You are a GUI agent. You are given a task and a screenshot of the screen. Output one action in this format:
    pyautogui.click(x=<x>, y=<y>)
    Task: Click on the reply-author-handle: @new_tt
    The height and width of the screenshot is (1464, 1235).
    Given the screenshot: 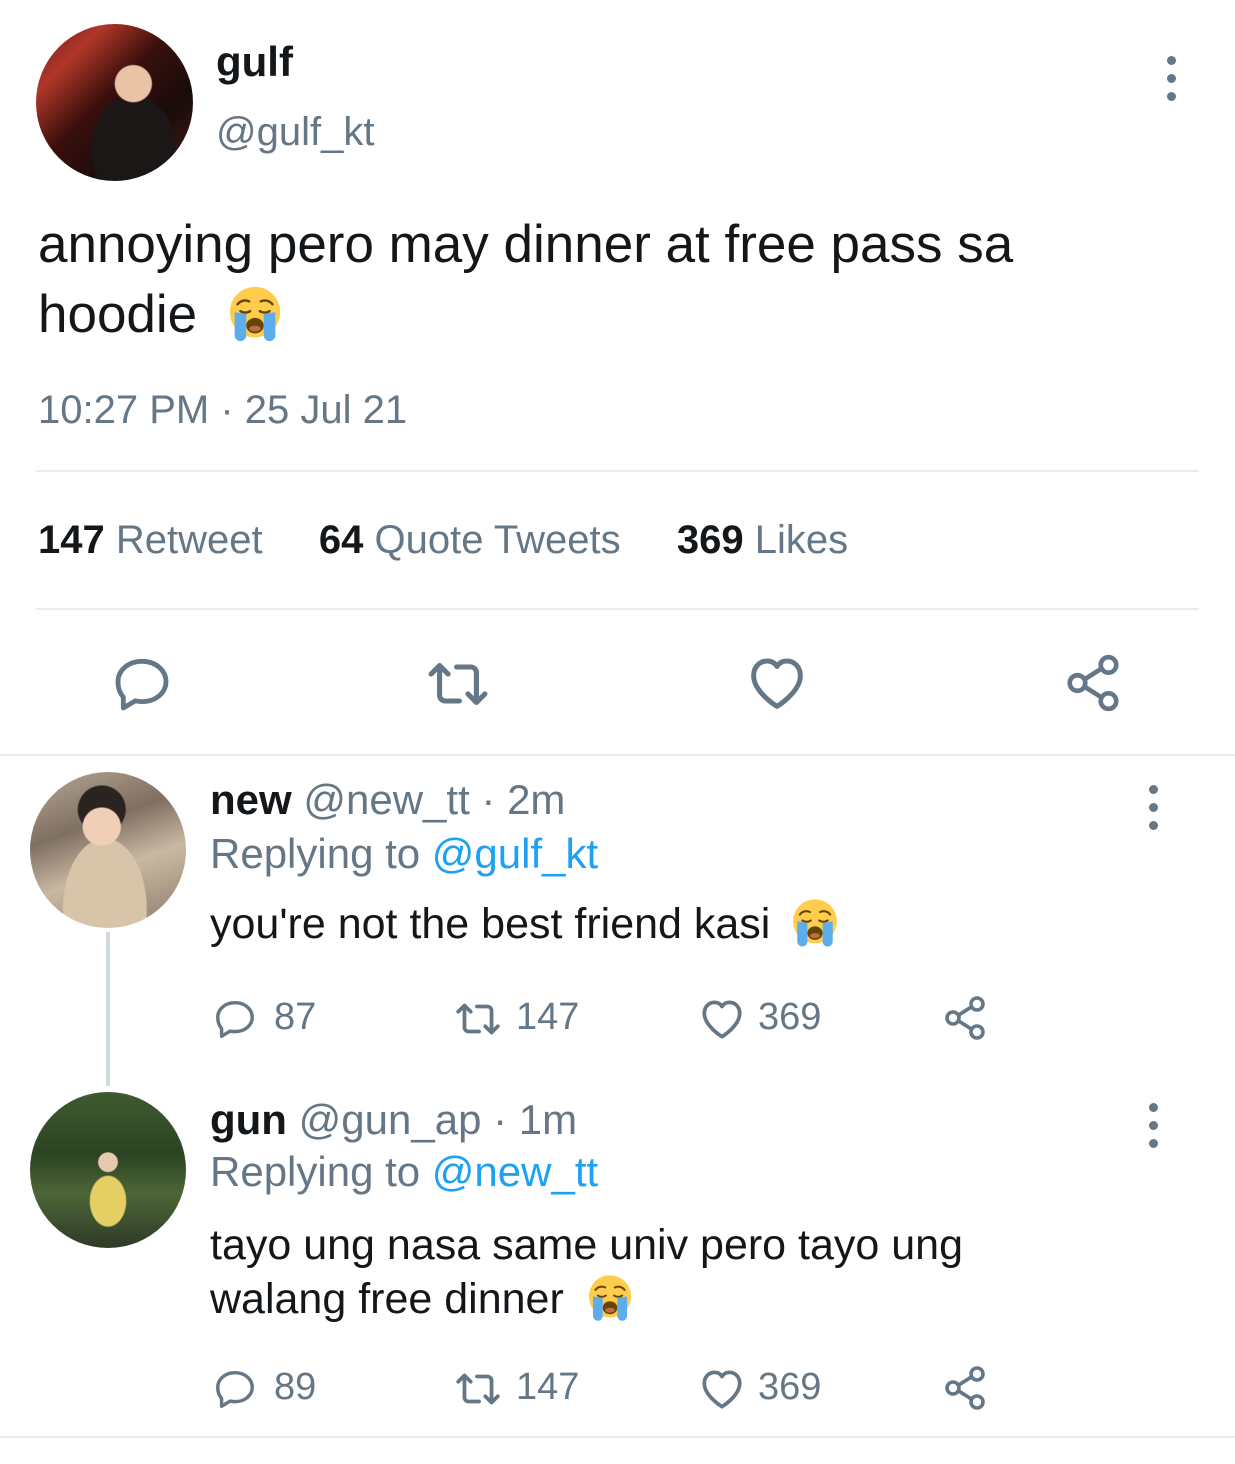 What is the action you would take?
    pyautogui.click(x=386, y=799)
    